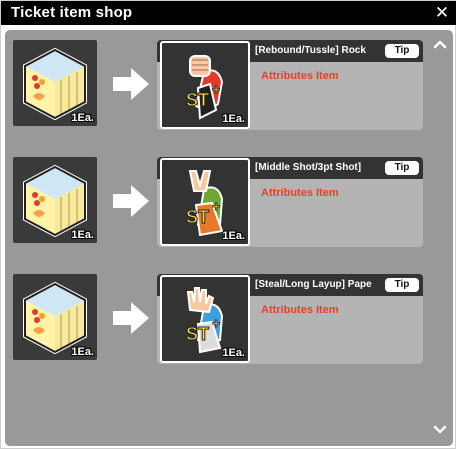 Image resolution: width=456 pixels, height=449 pixels. Describe the element at coordinates (440, 430) in the screenshot. I see `scroll-down-button` at that location.